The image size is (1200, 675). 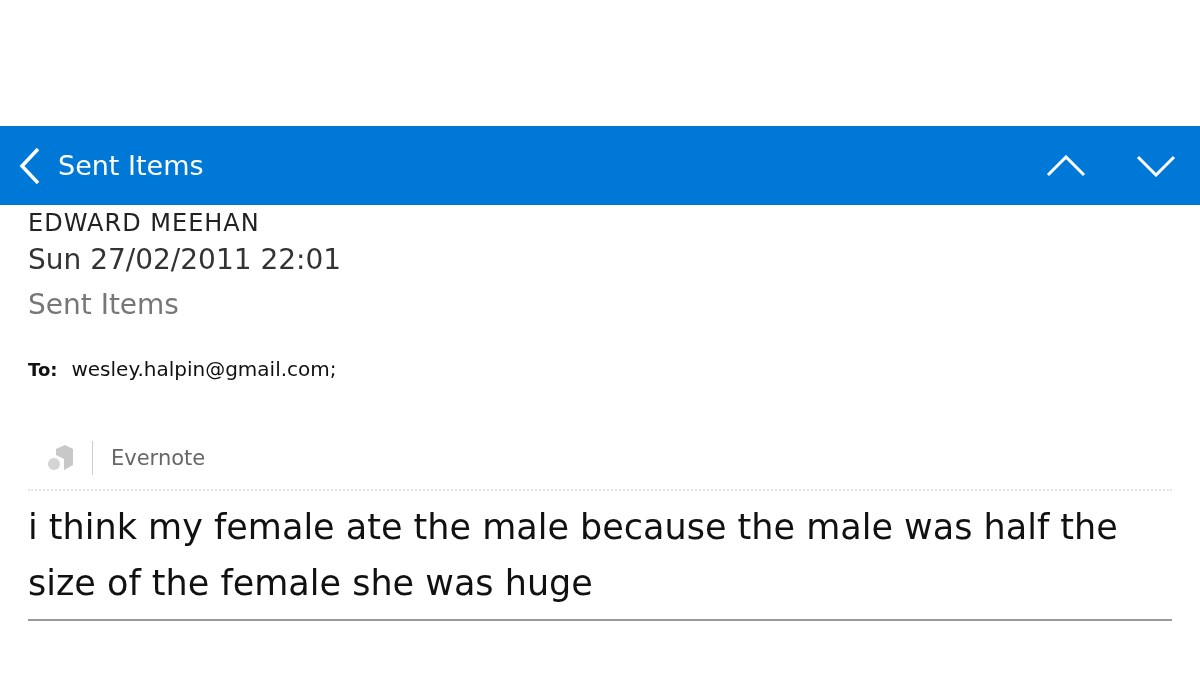 What do you see at coordinates (573, 555) in the screenshot?
I see `message-body: i think my female ate the male because the male was half the size of the female she was huge` at bounding box center [573, 555].